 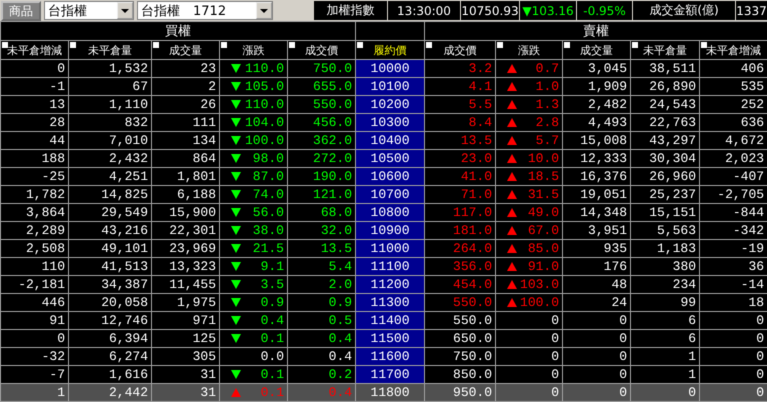 I want to click on price-value: 117.0, so click(x=472, y=212).